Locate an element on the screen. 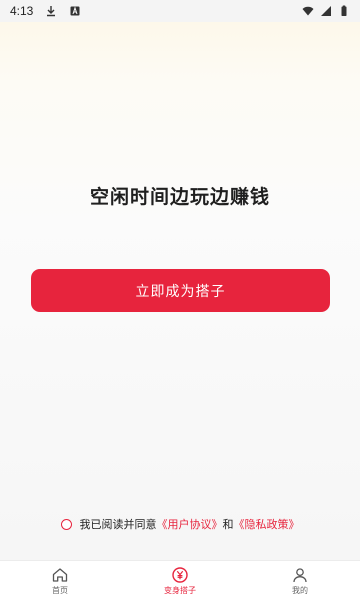  tab-mine: 我的 is located at coordinates (300, 580).